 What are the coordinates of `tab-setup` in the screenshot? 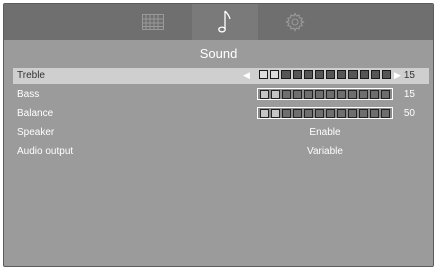 It's located at (295, 22).